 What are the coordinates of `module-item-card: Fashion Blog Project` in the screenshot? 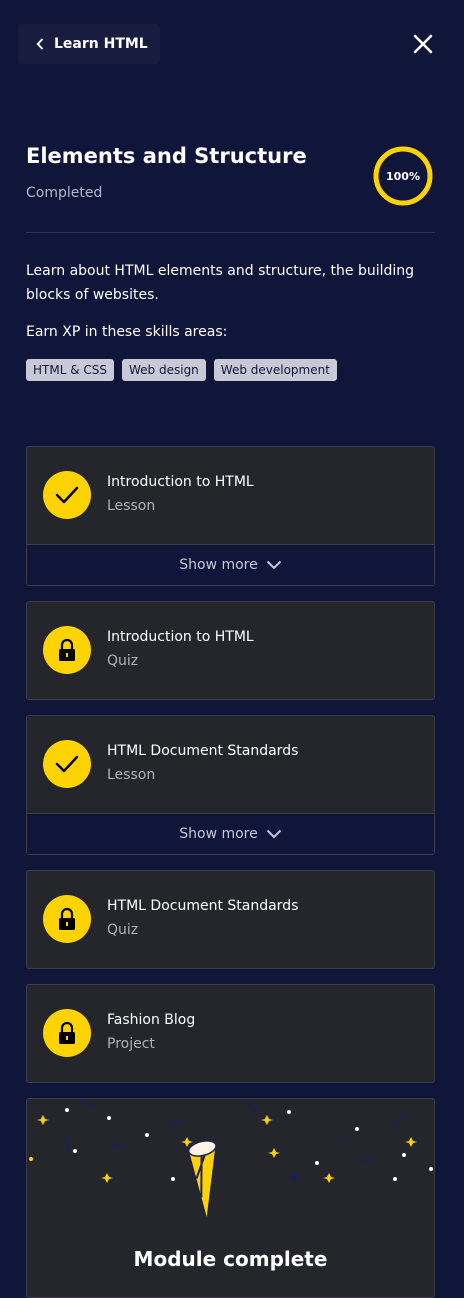 It's located at (230, 1033).